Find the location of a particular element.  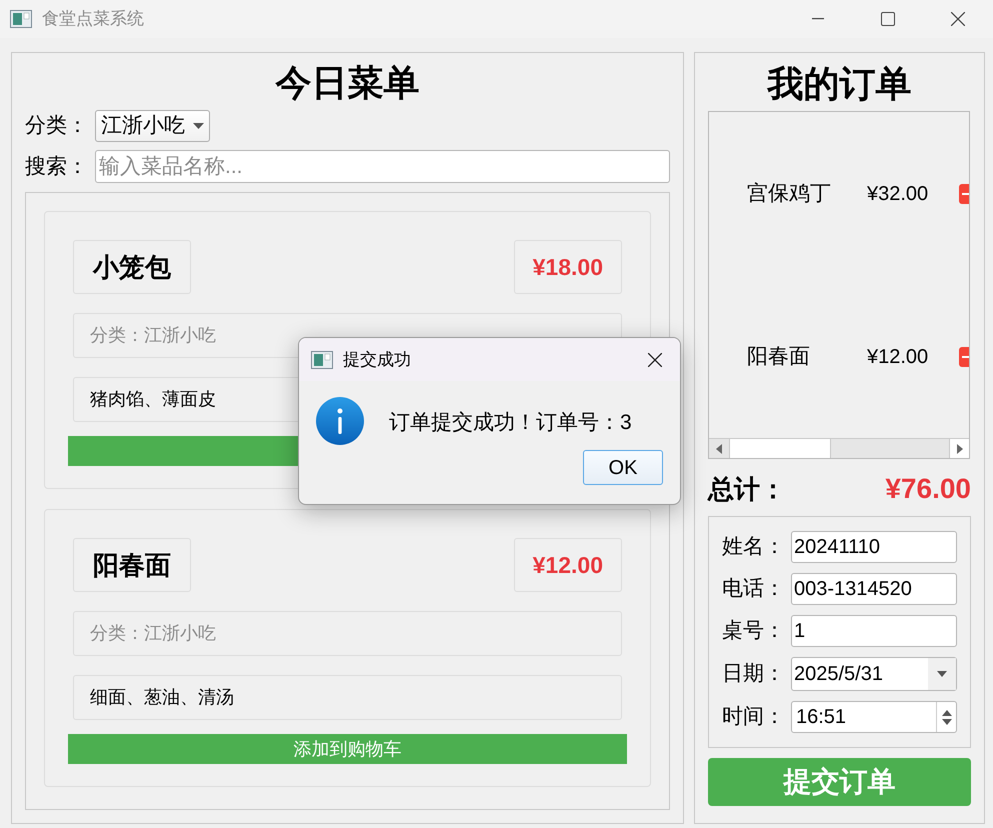

dish-category: 分类：江浙小吃 is located at coordinates (347, 633).